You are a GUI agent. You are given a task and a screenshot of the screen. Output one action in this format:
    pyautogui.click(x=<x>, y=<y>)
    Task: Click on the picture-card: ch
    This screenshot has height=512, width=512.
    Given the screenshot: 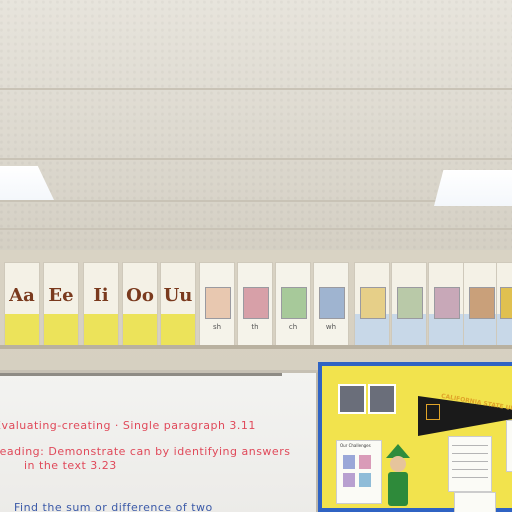 What is the action you would take?
    pyautogui.click(x=293, y=304)
    